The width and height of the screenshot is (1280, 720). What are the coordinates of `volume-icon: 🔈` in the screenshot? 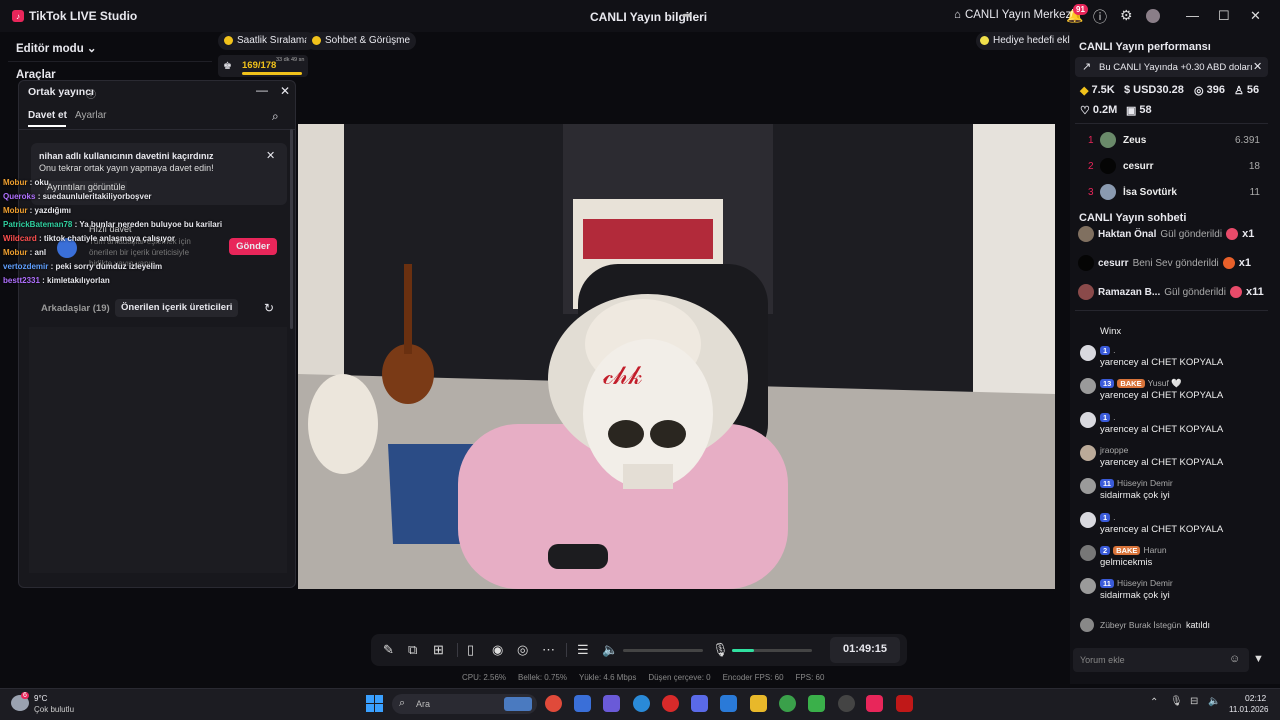 It's located at (1214, 701).